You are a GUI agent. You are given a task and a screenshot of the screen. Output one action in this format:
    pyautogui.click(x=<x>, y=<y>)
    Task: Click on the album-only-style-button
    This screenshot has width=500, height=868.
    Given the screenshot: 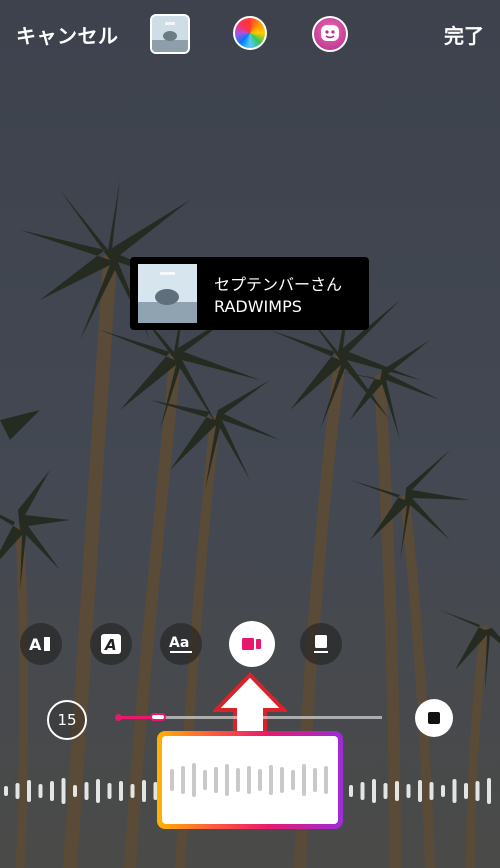 What is the action you would take?
    pyautogui.click(x=321, y=644)
    